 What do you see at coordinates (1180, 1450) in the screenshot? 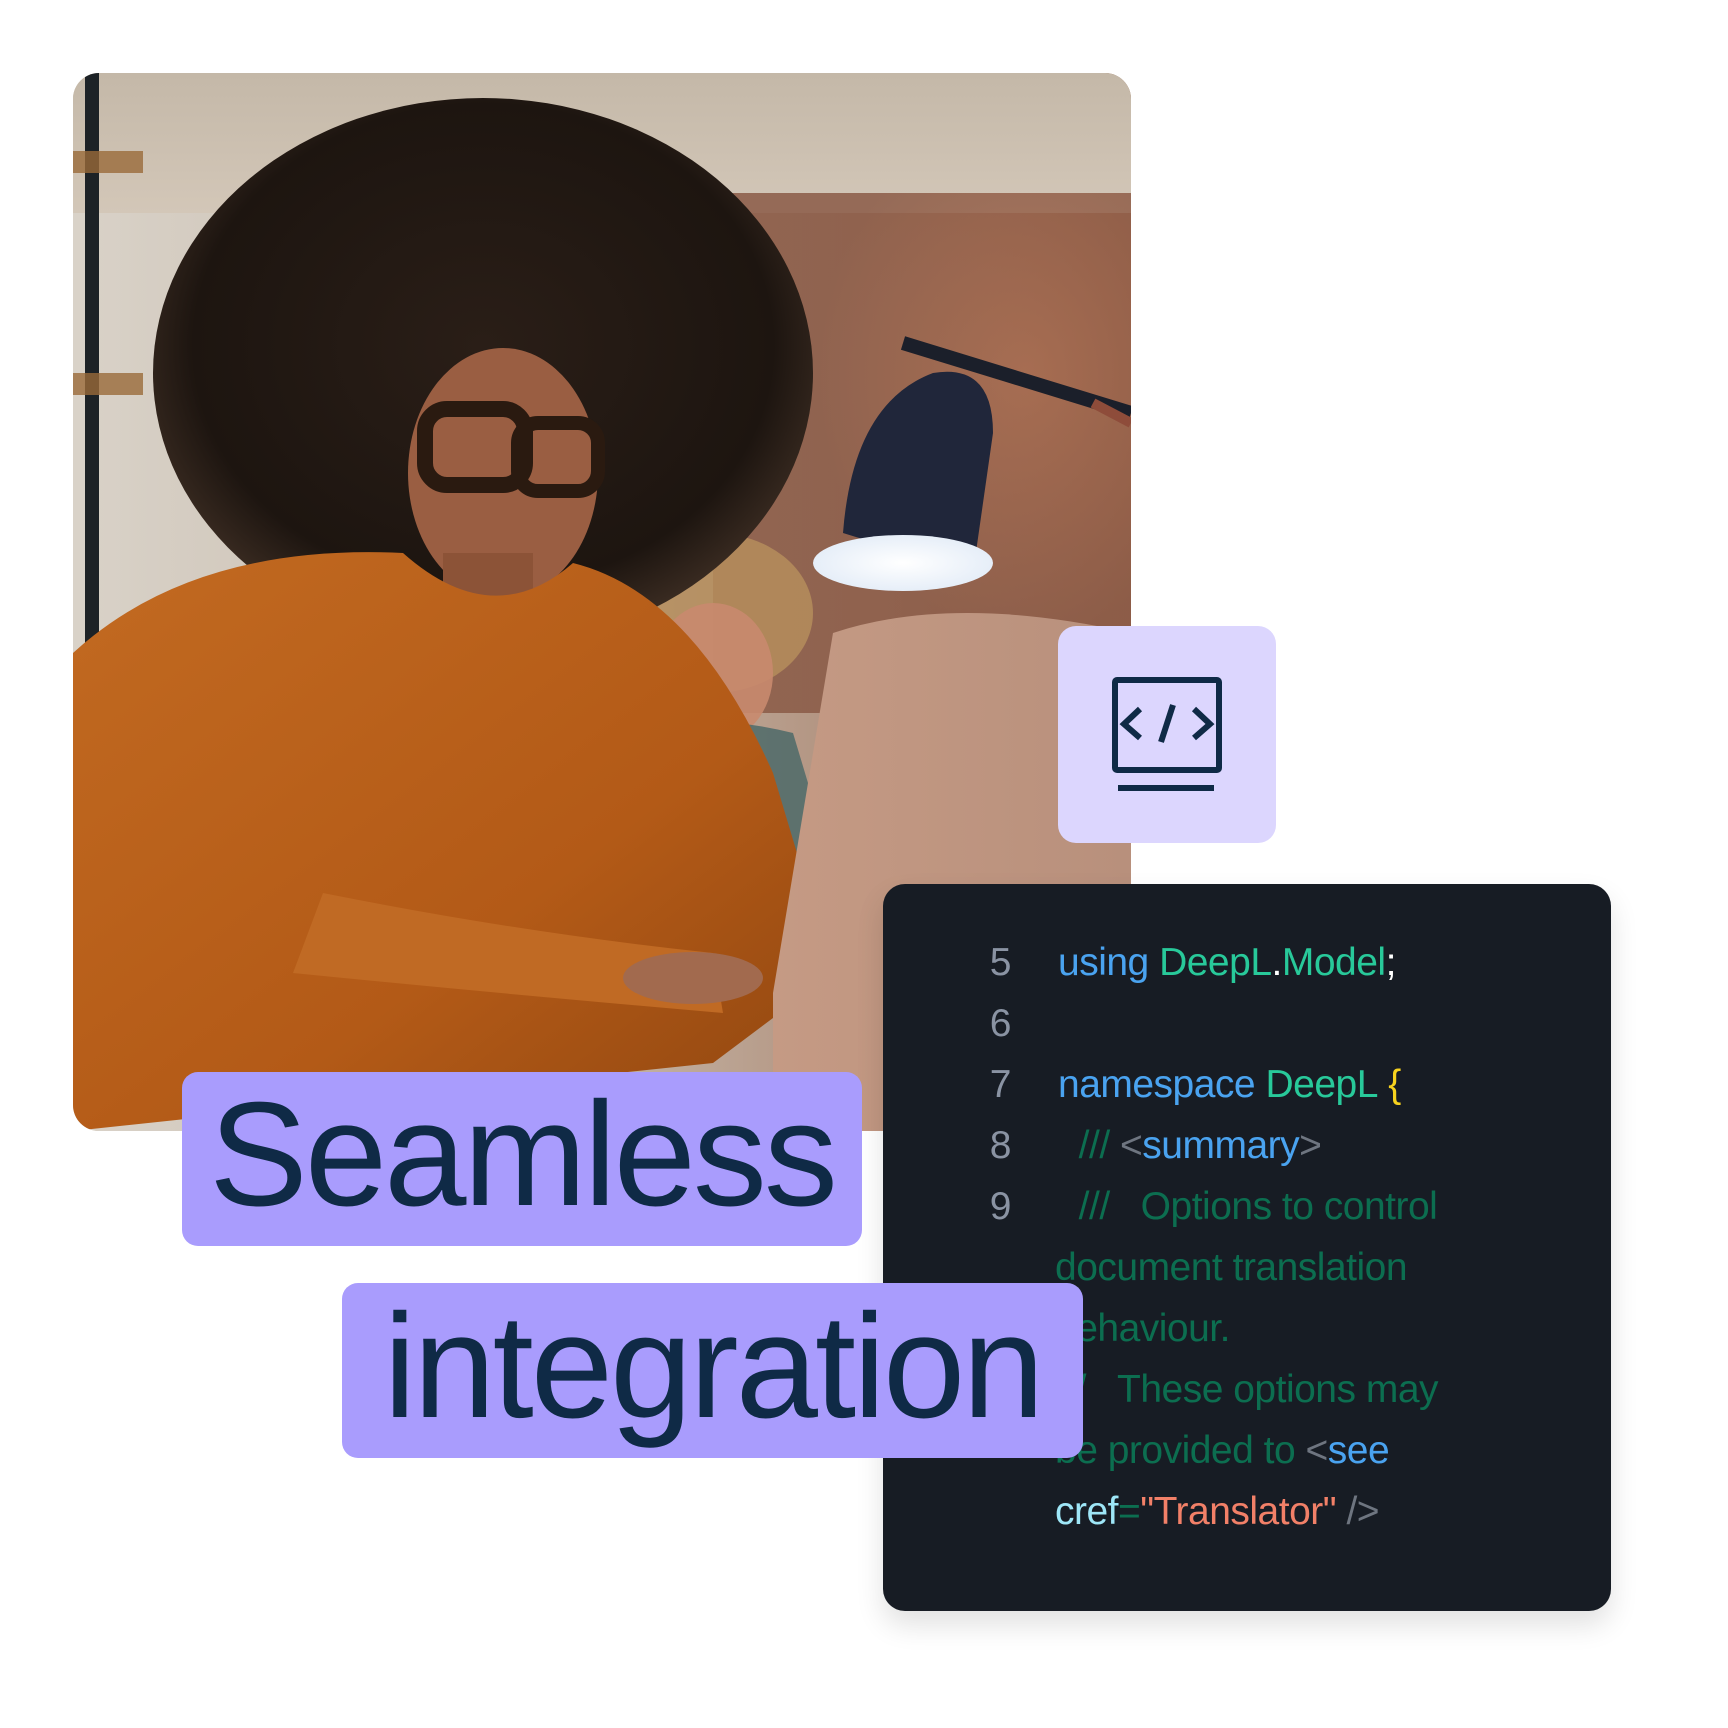
I see `code-token: be provided to` at bounding box center [1180, 1450].